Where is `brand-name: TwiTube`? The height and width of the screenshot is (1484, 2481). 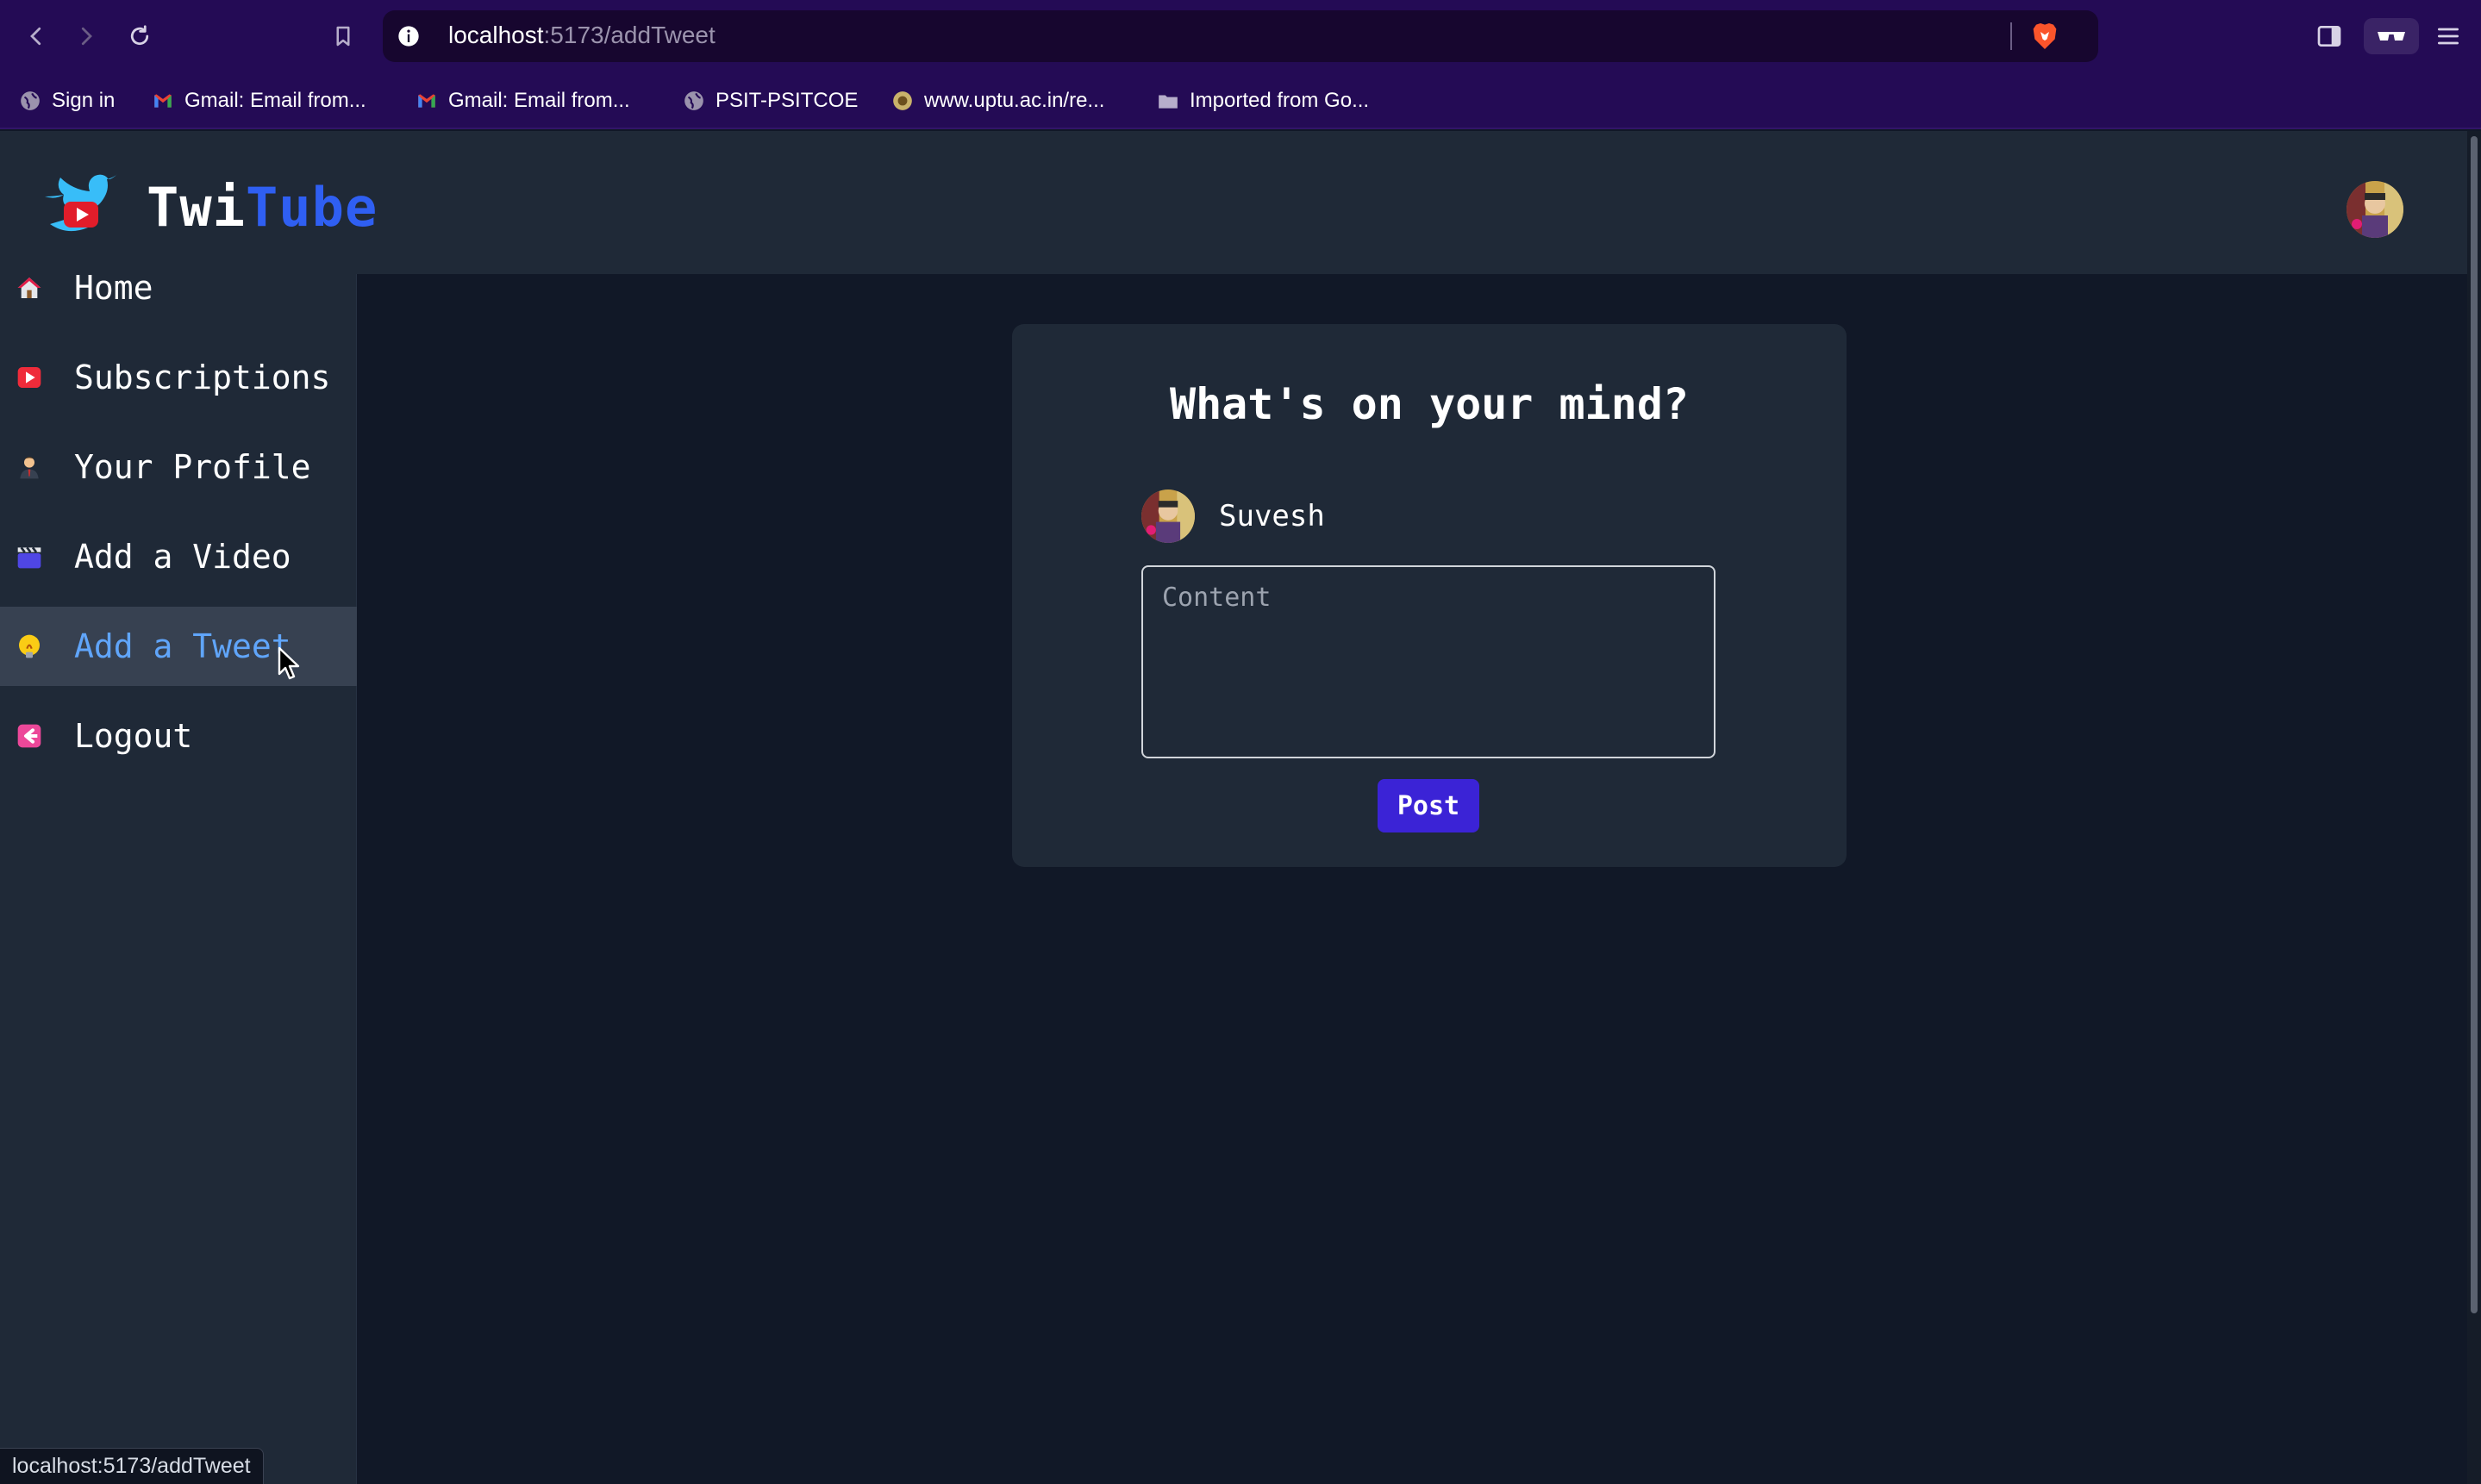 brand-name: TwiTube is located at coordinates (262, 208).